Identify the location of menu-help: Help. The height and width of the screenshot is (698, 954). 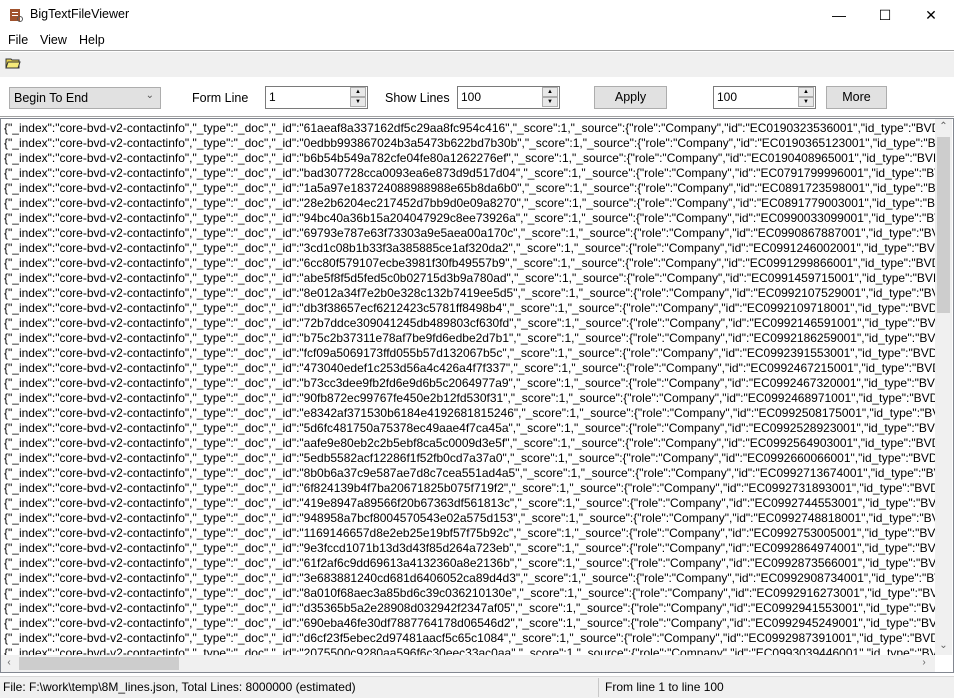
(92, 40).